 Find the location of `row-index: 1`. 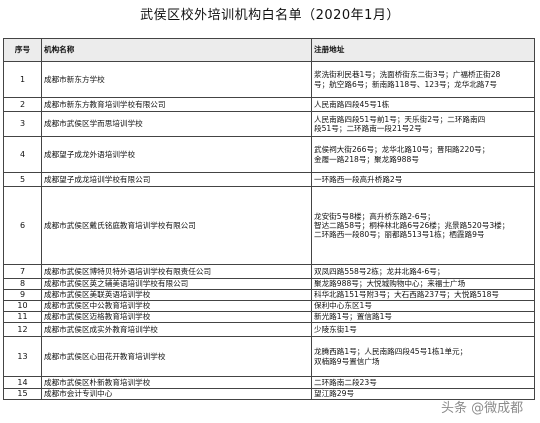

row-index: 1 is located at coordinates (22, 79).